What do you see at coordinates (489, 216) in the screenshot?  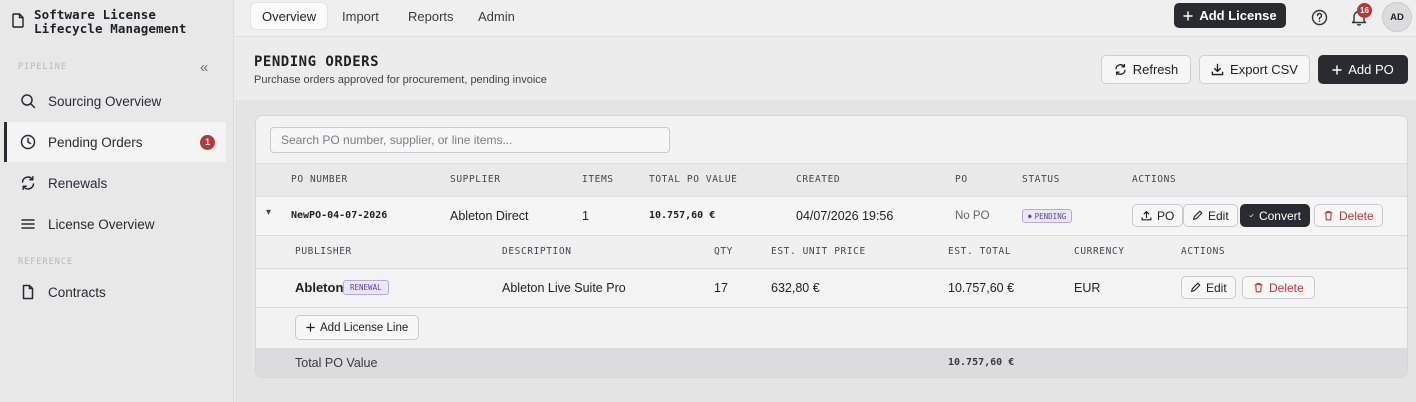 I see `supplier: Ableton Direct` at bounding box center [489, 216].